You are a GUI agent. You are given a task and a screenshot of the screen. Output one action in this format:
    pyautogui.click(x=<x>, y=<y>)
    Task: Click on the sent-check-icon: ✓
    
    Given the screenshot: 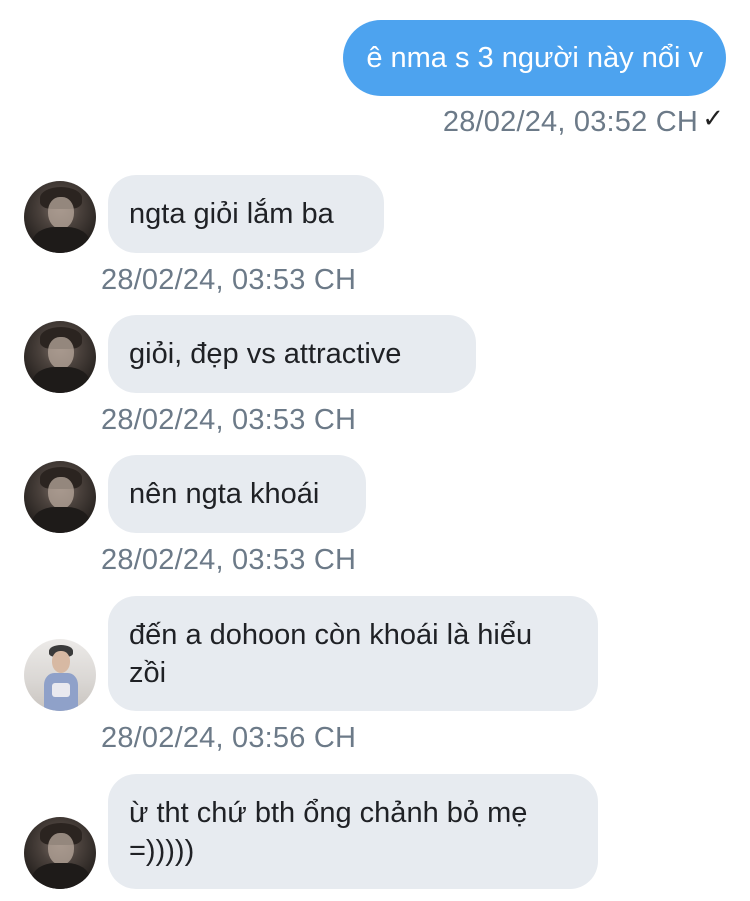 What is the action you would take?
    pyautogui.click(x=713, y=119)
    